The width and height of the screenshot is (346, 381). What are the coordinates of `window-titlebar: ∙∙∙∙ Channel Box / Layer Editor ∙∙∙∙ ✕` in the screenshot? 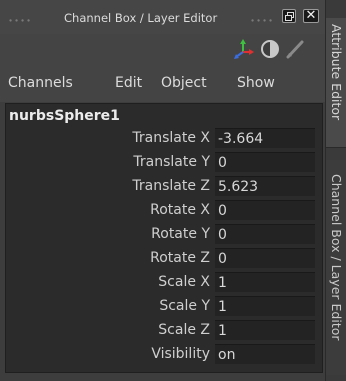 It's located at (162, 17).